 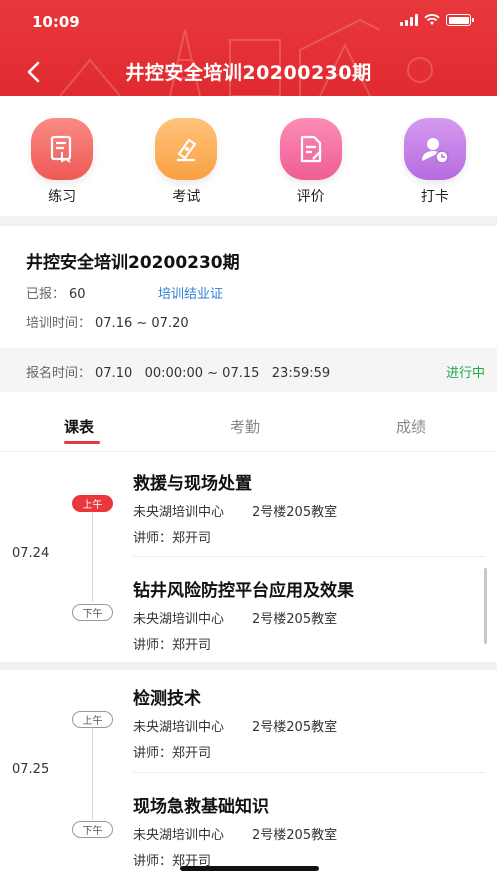 I want to click on status-bar: 10:09, so click(x=248, y=22).